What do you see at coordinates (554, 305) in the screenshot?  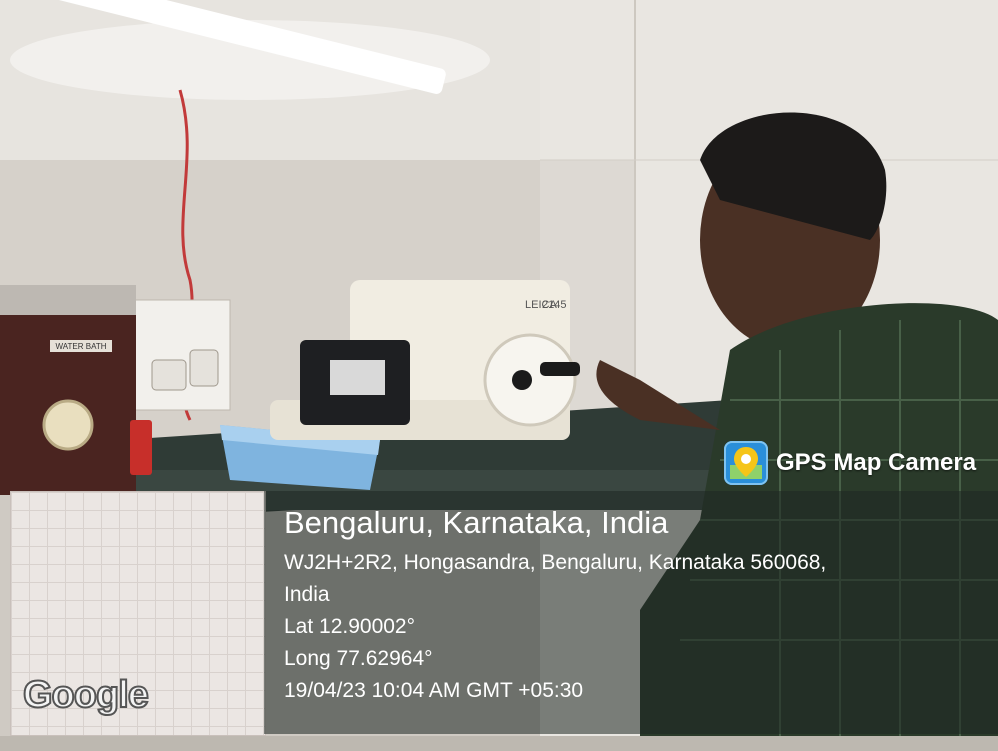 I see `microtome-model-label: 2145` at bounding box center [554, 305].